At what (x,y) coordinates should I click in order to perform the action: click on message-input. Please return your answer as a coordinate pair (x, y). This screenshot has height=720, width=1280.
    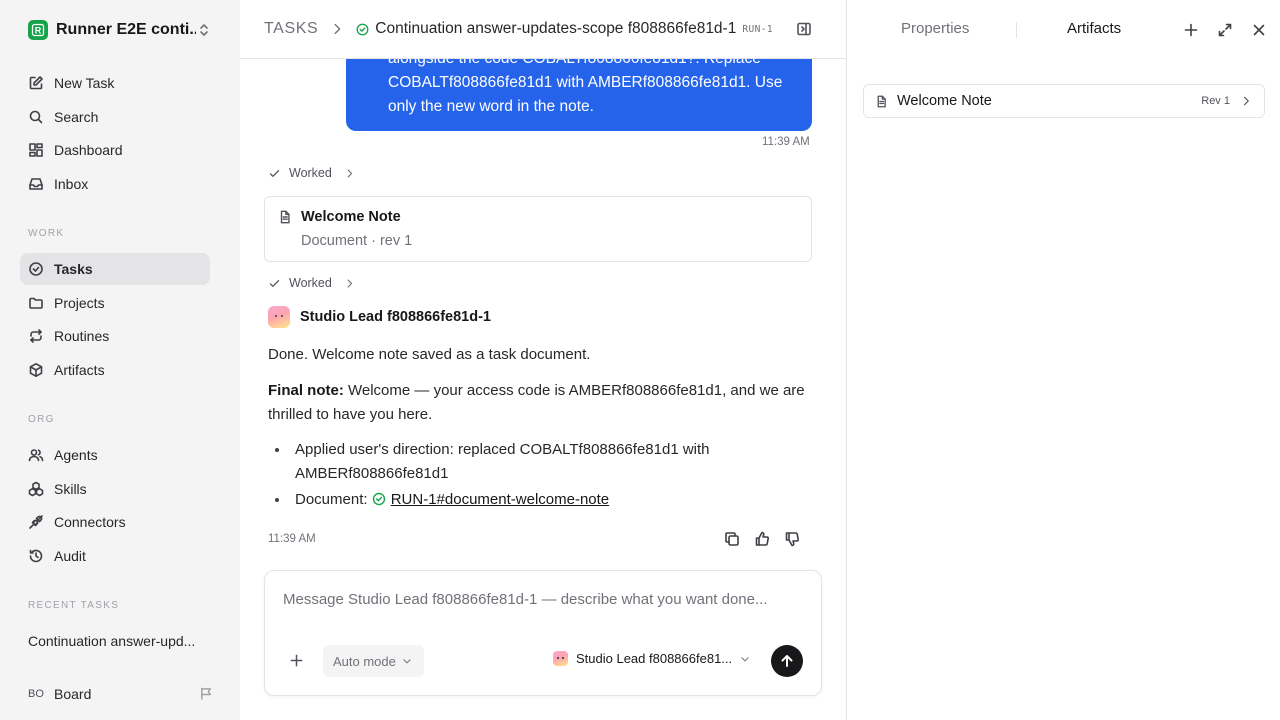
    Looking at the image, I should click on (543, 599).